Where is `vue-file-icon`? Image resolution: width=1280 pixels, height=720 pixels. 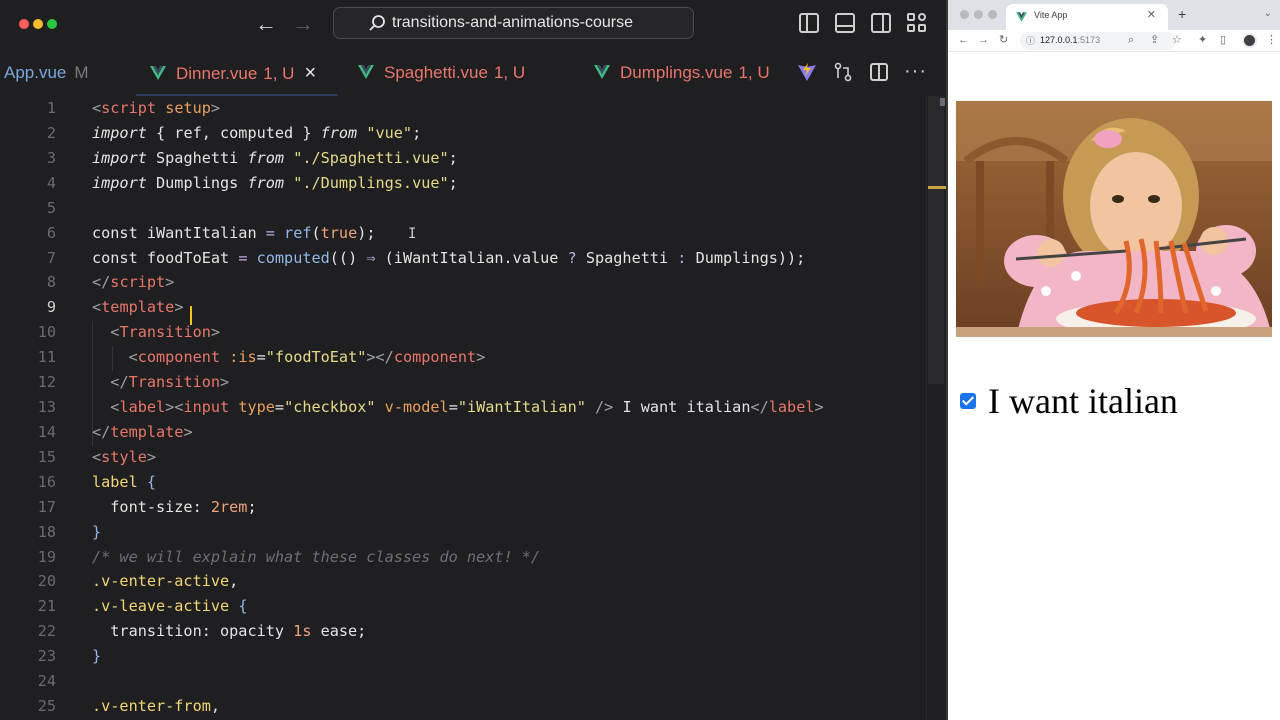 vue-file-icon is located at coordinates (602, 72).